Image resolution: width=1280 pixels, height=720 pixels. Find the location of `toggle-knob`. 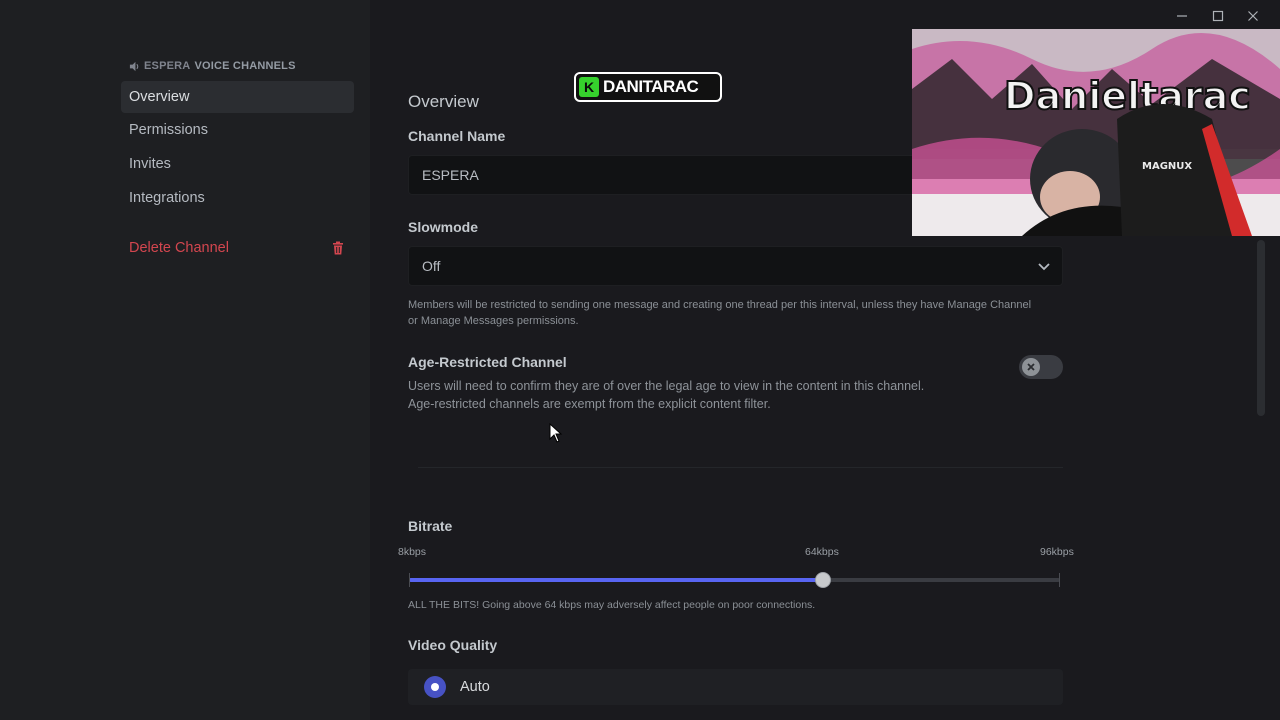

toggle-knob is located at coordinates (1031, 367).